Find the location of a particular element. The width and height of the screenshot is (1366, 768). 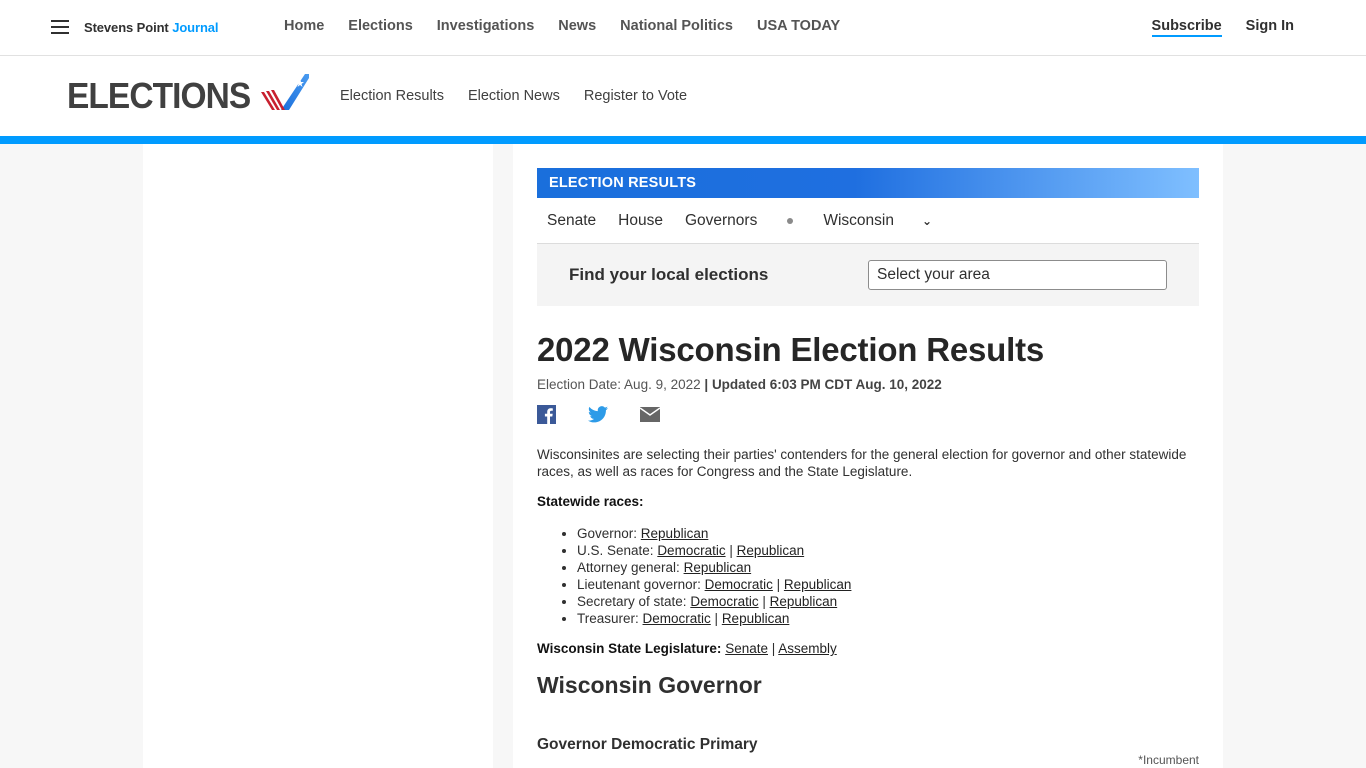

sos-republican-link: Republican is located at coordinates (804, 601).